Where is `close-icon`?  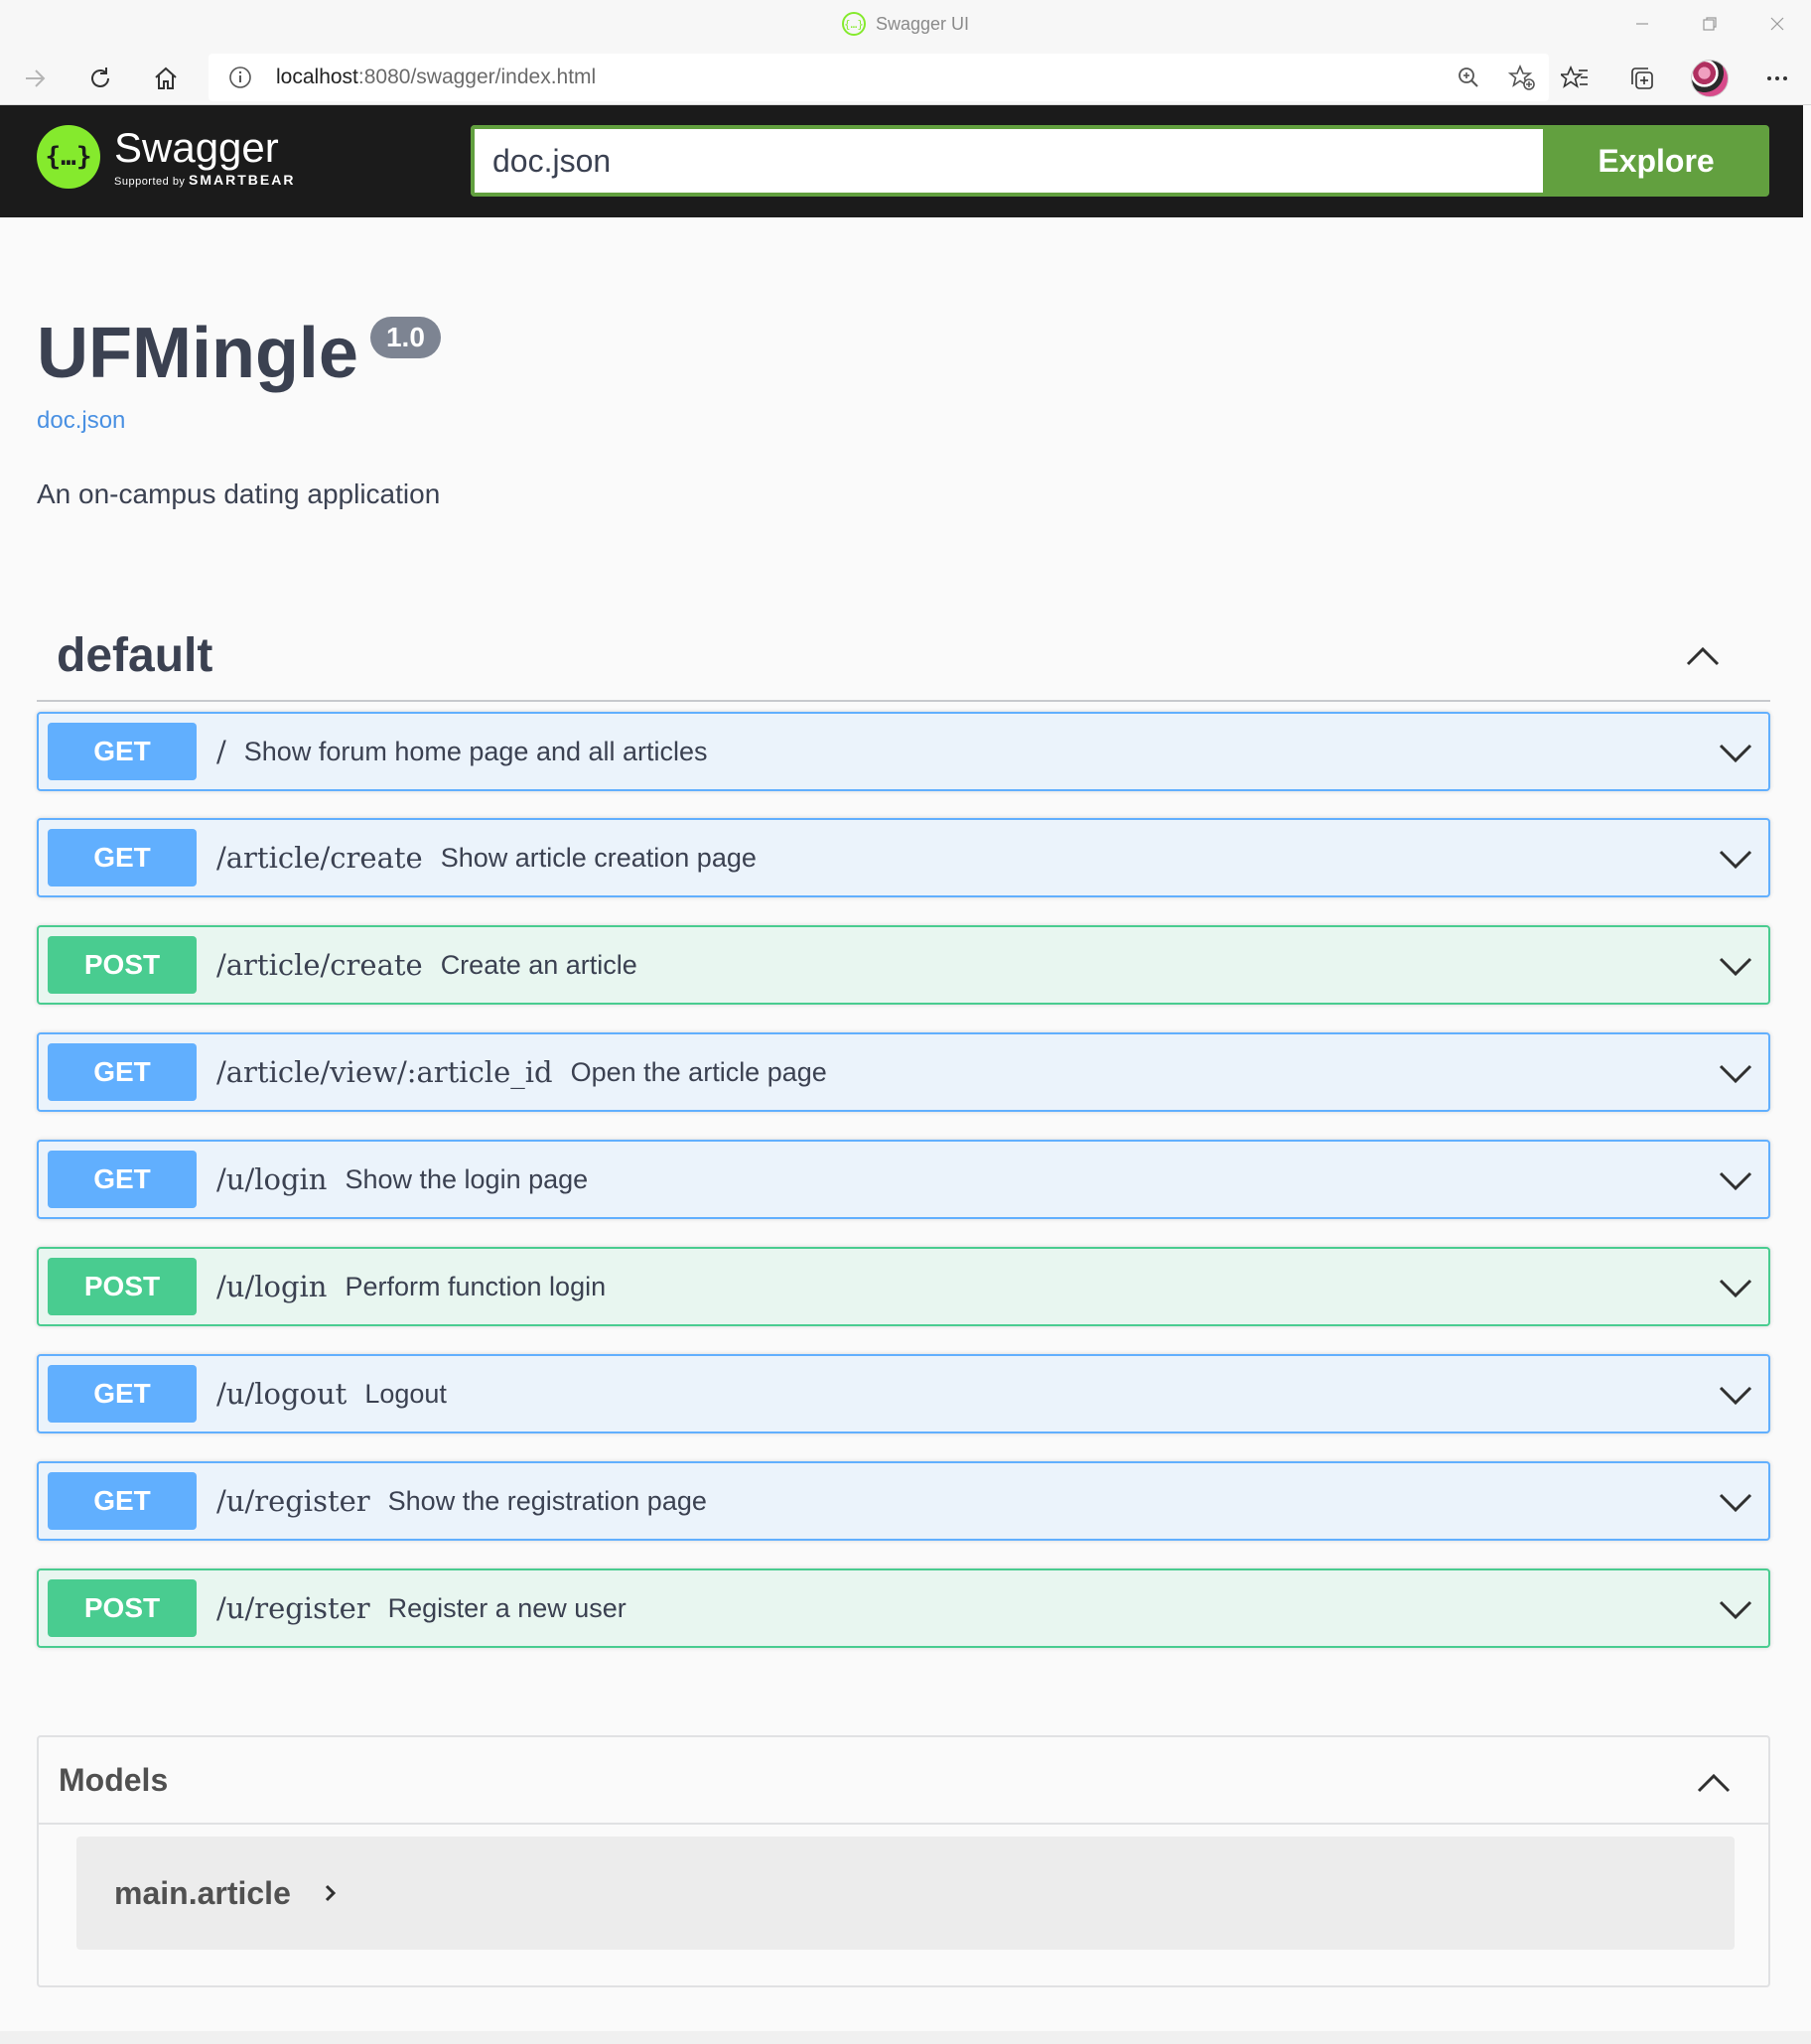 close-icon is located at coordinates (1777, 24).